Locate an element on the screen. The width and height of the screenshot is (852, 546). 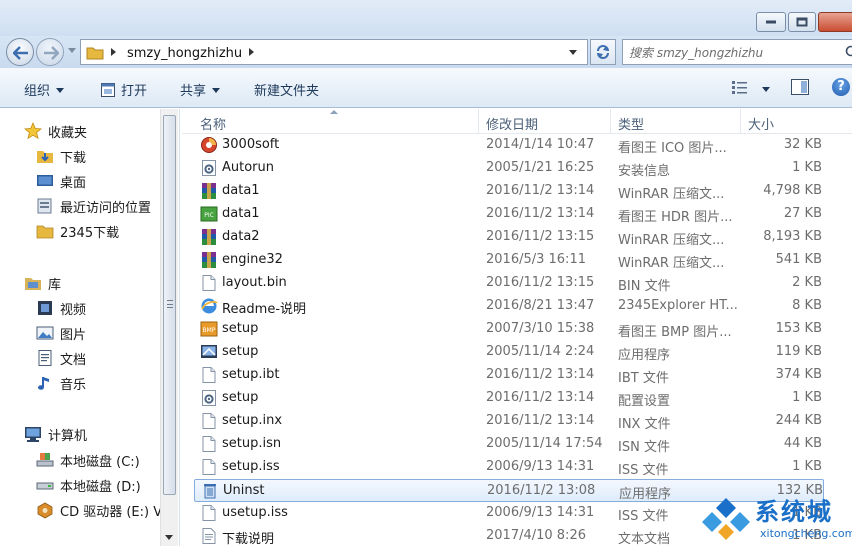
nav-documents-label: 文档 is located at coordinates (73, 360).